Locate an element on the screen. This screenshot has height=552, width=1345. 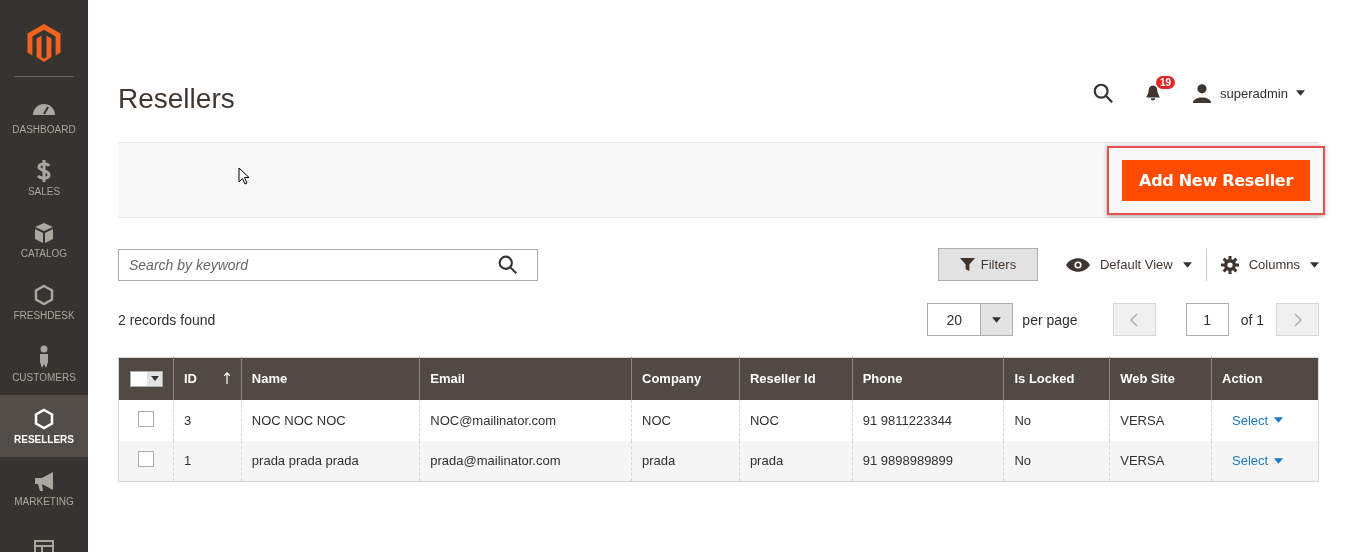
eye-icon is located at coordinates (1077, 264).